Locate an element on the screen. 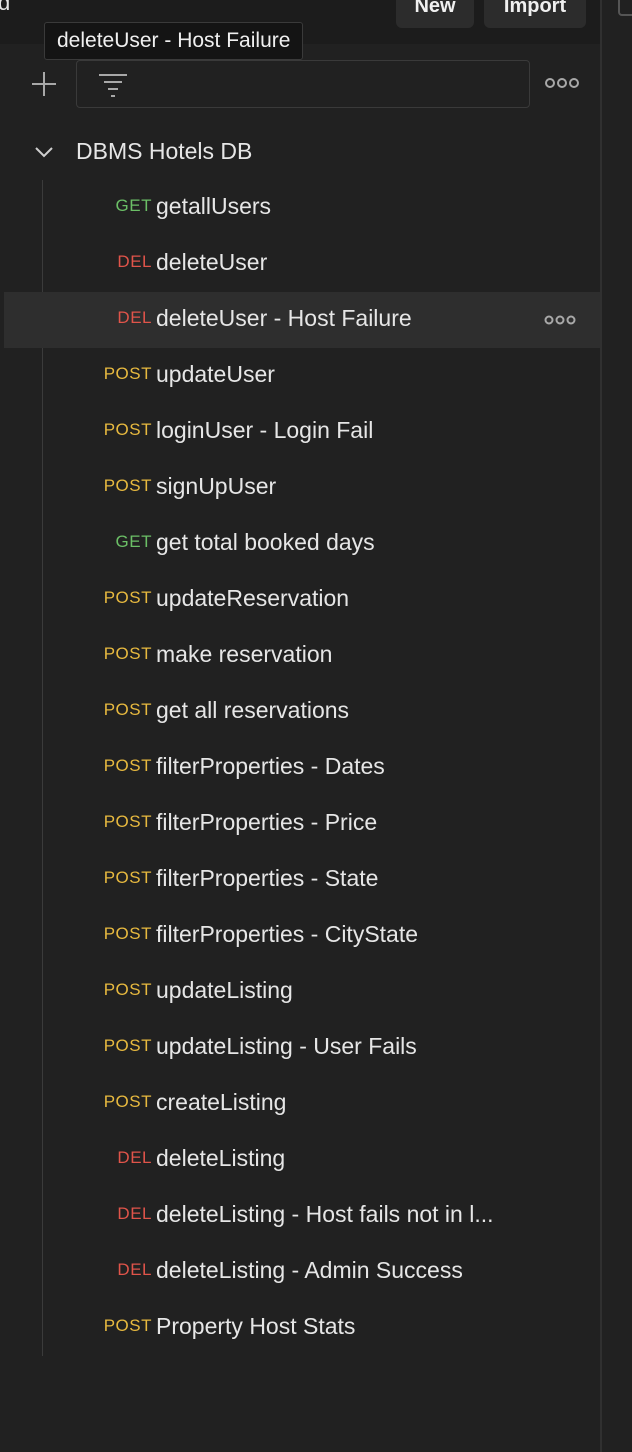 The height and width of the screenshot is (1452, 632). tooltip: deleteUser - Host Failure is located at coordinates (174, 41).